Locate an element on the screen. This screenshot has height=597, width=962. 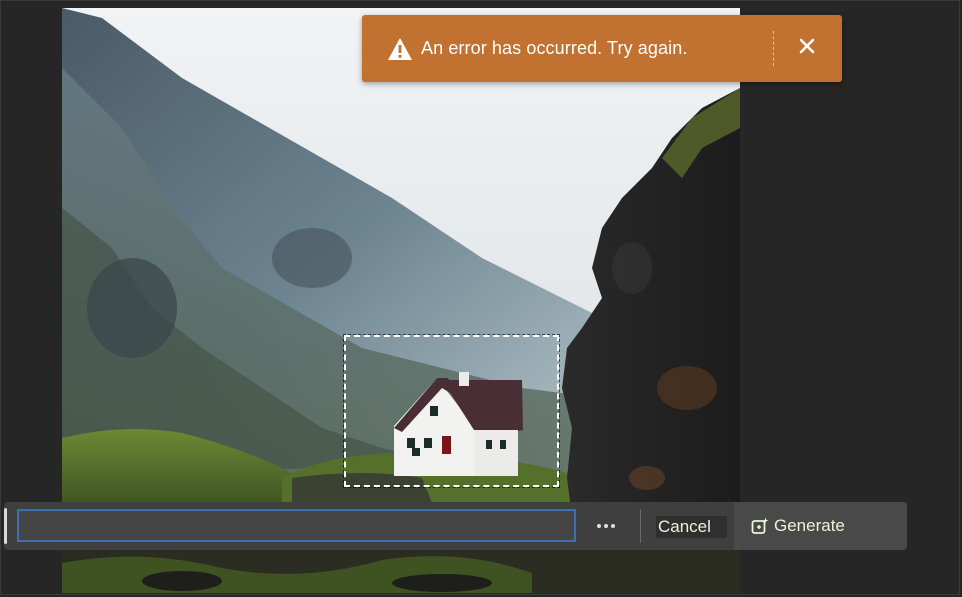
prompt-bar: Cancel Generate is located at coordinates (455, 526).